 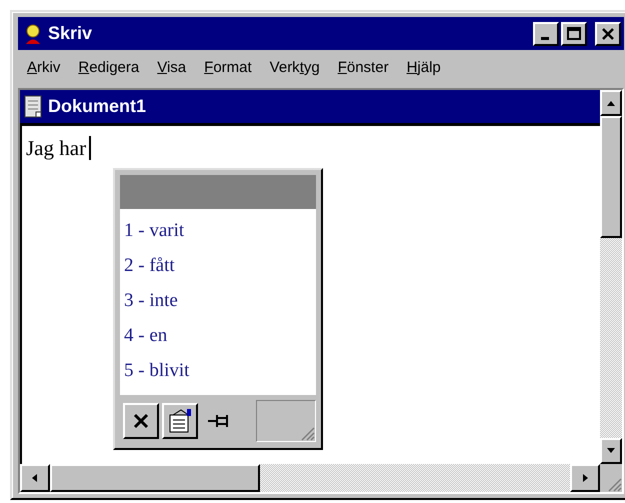 What do you see at coordinates (424, 67) in the screenshot?
I see `menu-item: Hjälp` at bounding box center [424, 67].